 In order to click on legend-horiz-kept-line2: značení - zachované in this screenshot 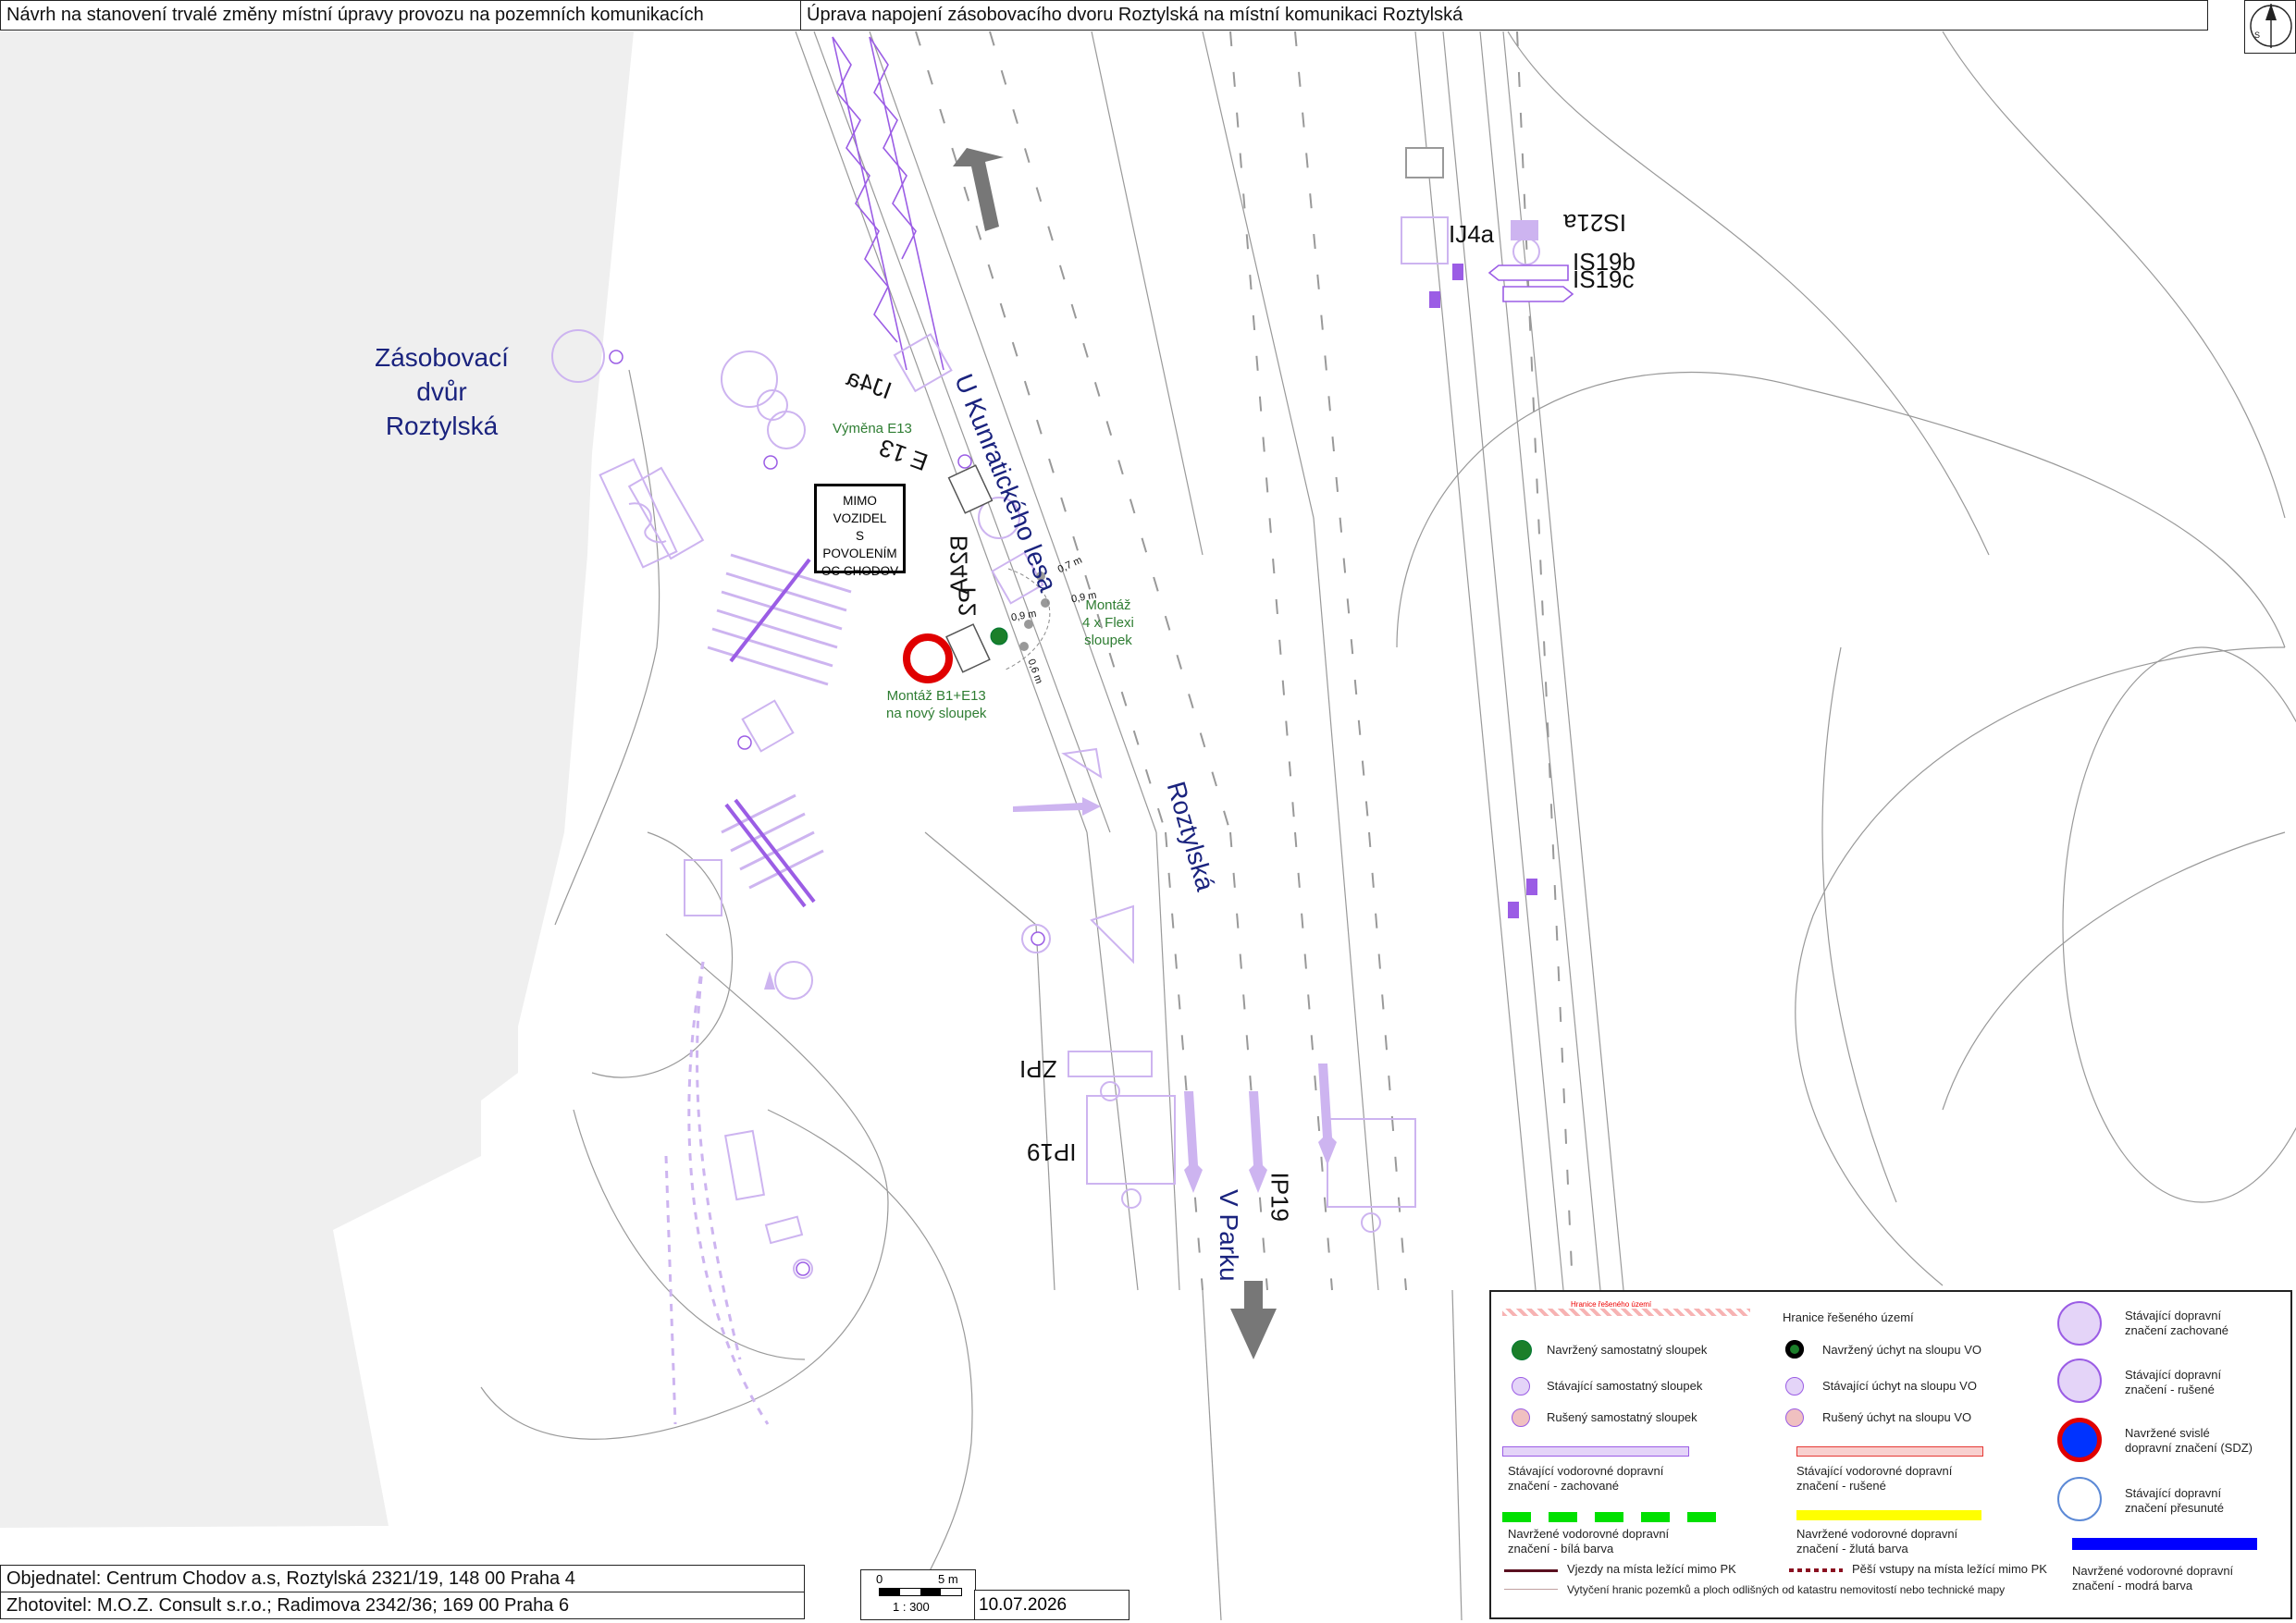, I will do `click(1563, 1486)`.